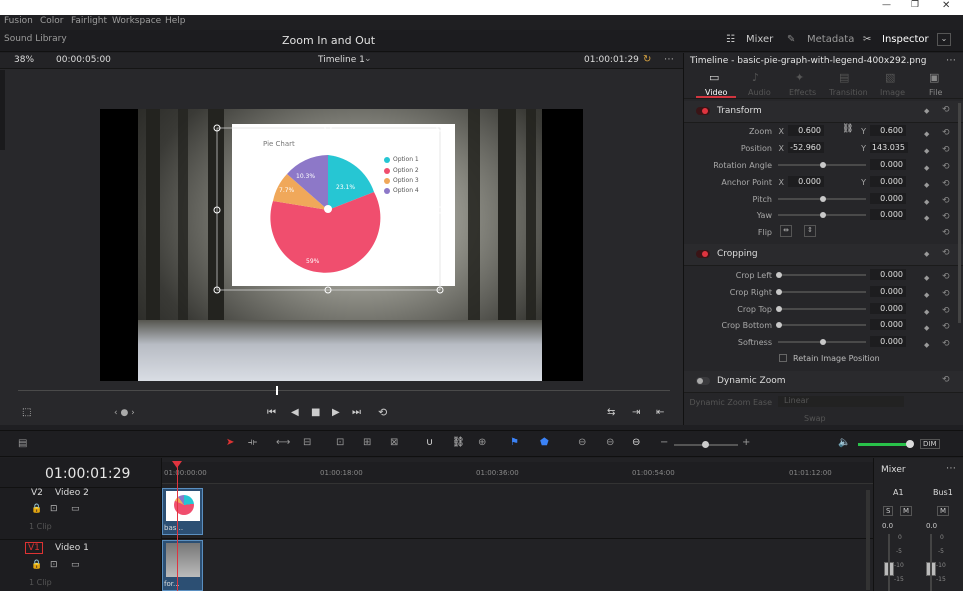  I want to click on marker-icon: ⬟, so click(544, 442).